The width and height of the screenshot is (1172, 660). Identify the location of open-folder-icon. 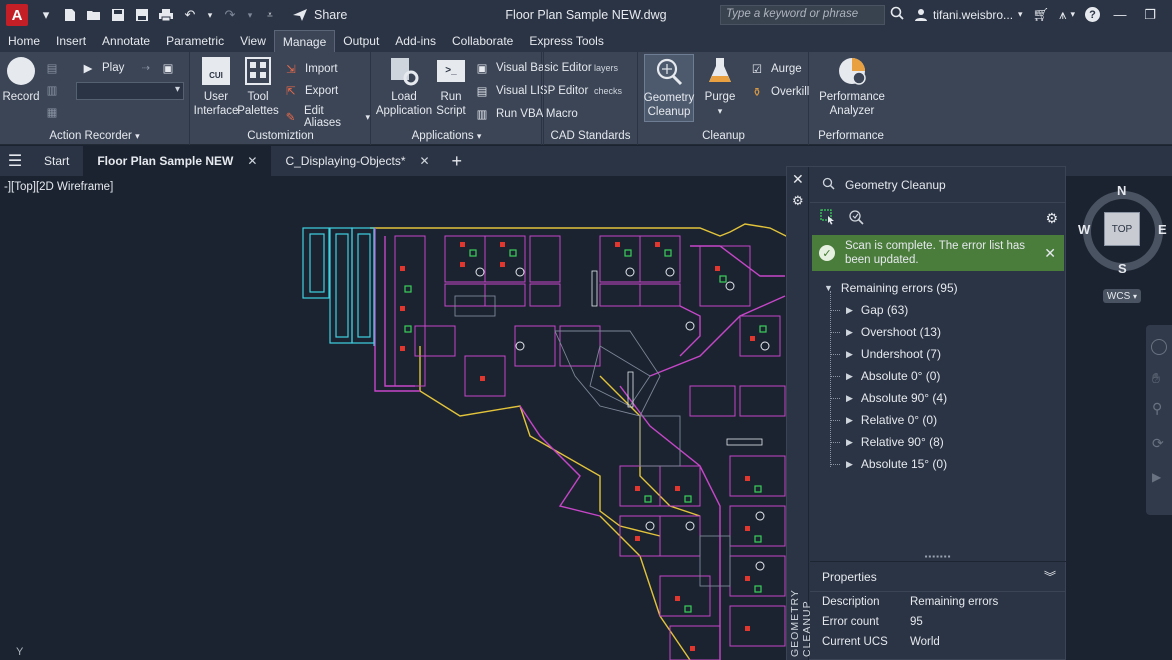
(94, 15).